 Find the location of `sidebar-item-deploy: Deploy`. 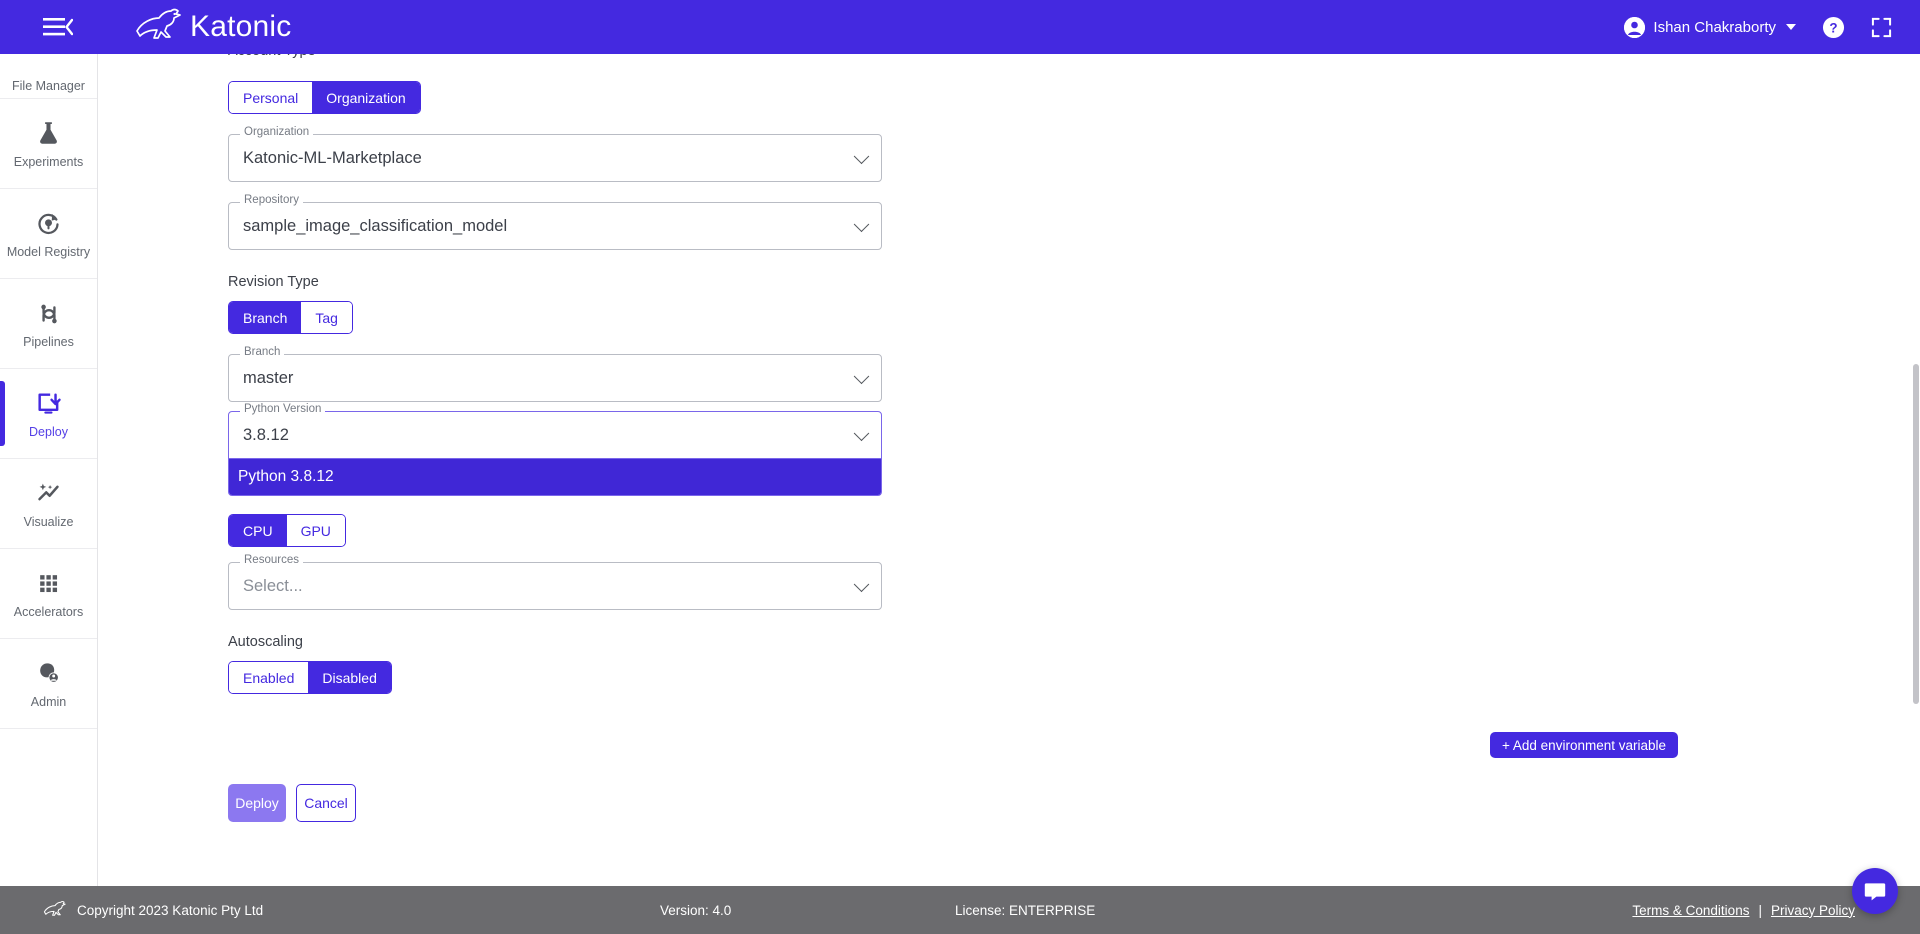

sidebar-item-deploy: Deploy is located at coordinates (48, 414).